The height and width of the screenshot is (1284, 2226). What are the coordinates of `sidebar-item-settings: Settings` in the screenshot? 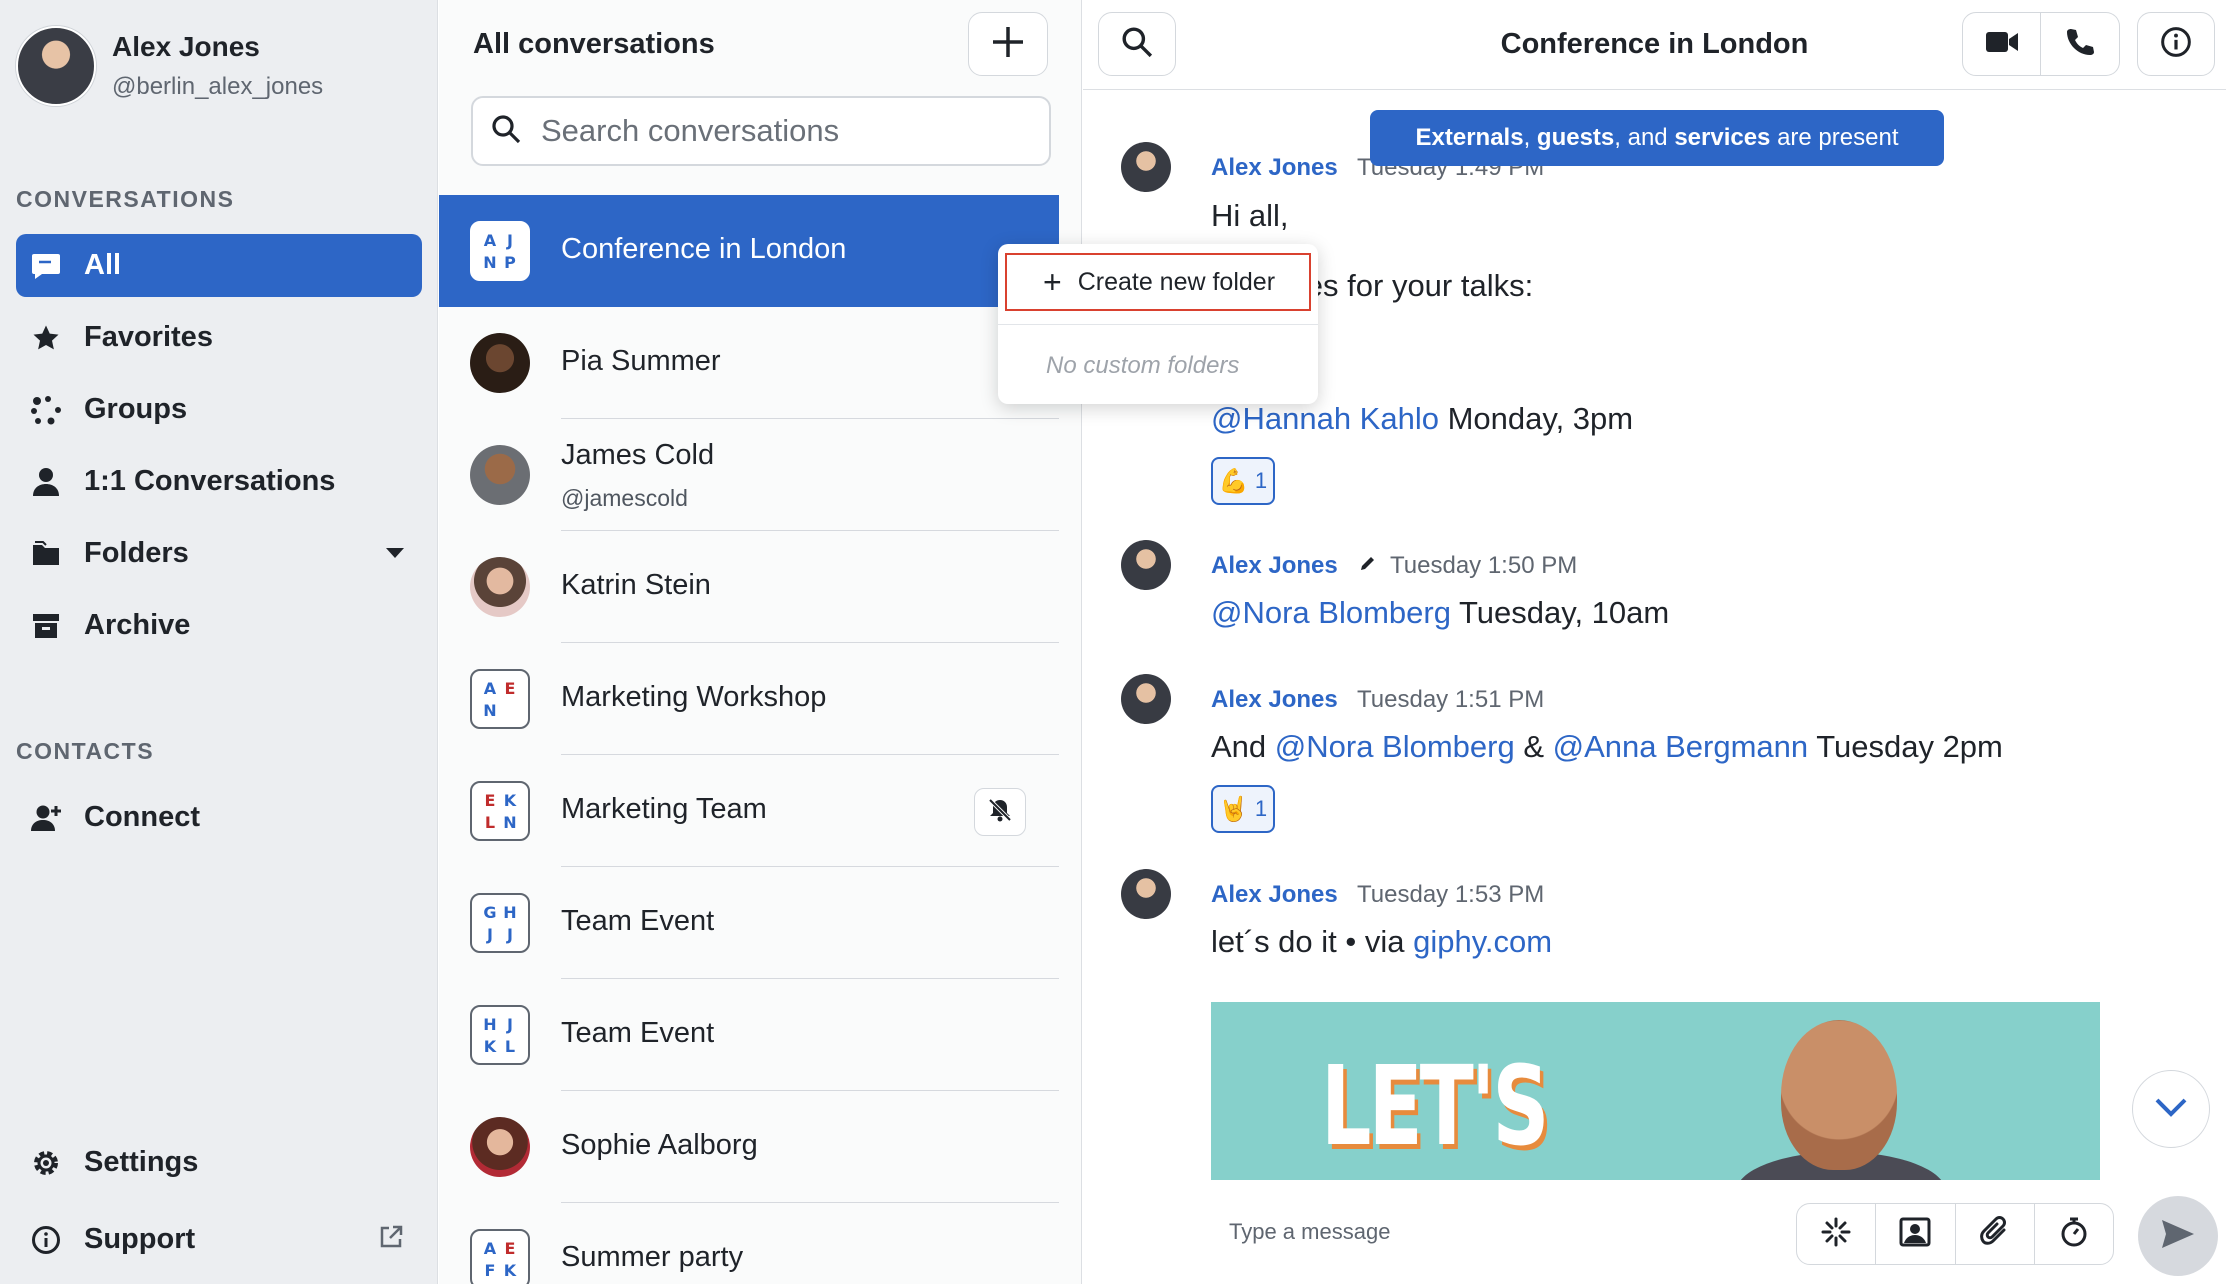 It's located at (219, 1162).